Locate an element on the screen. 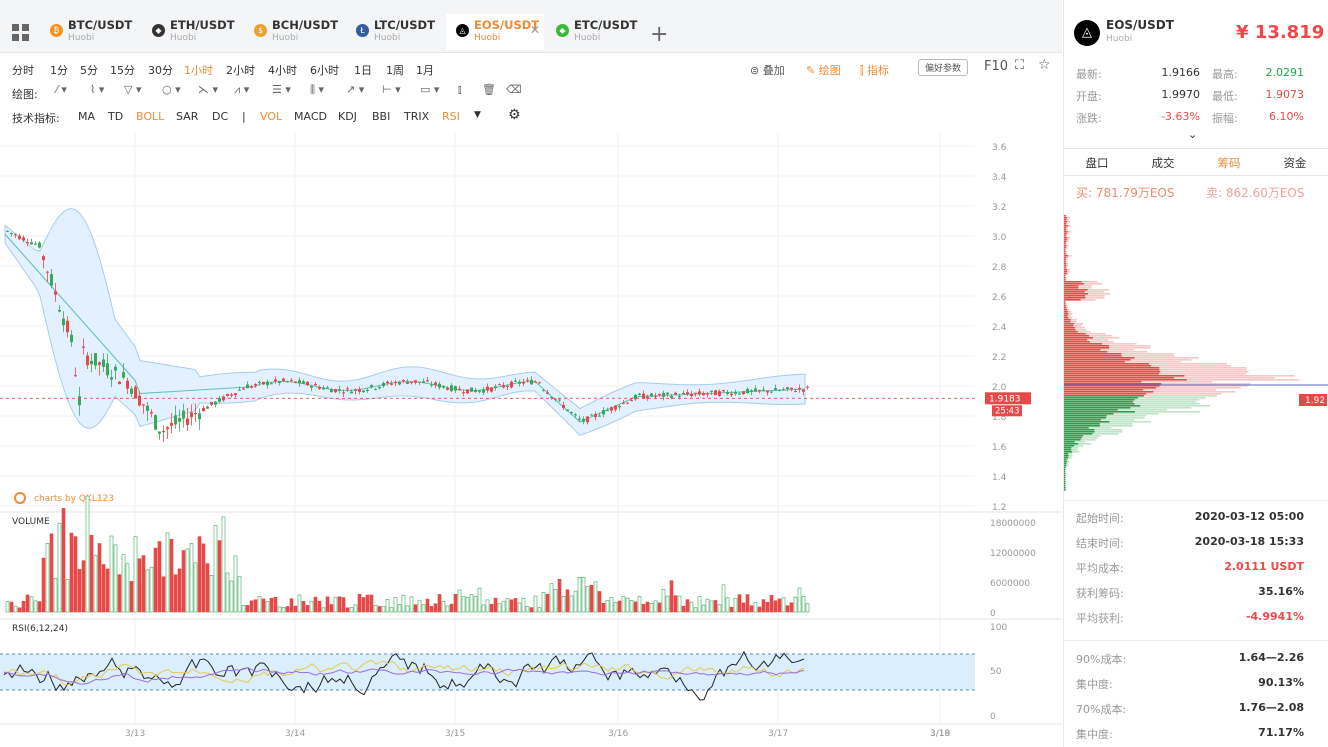 This screenshot has height=747, width=1328. panel-tab-3: 资金 is located at coordinates (1295, 163).